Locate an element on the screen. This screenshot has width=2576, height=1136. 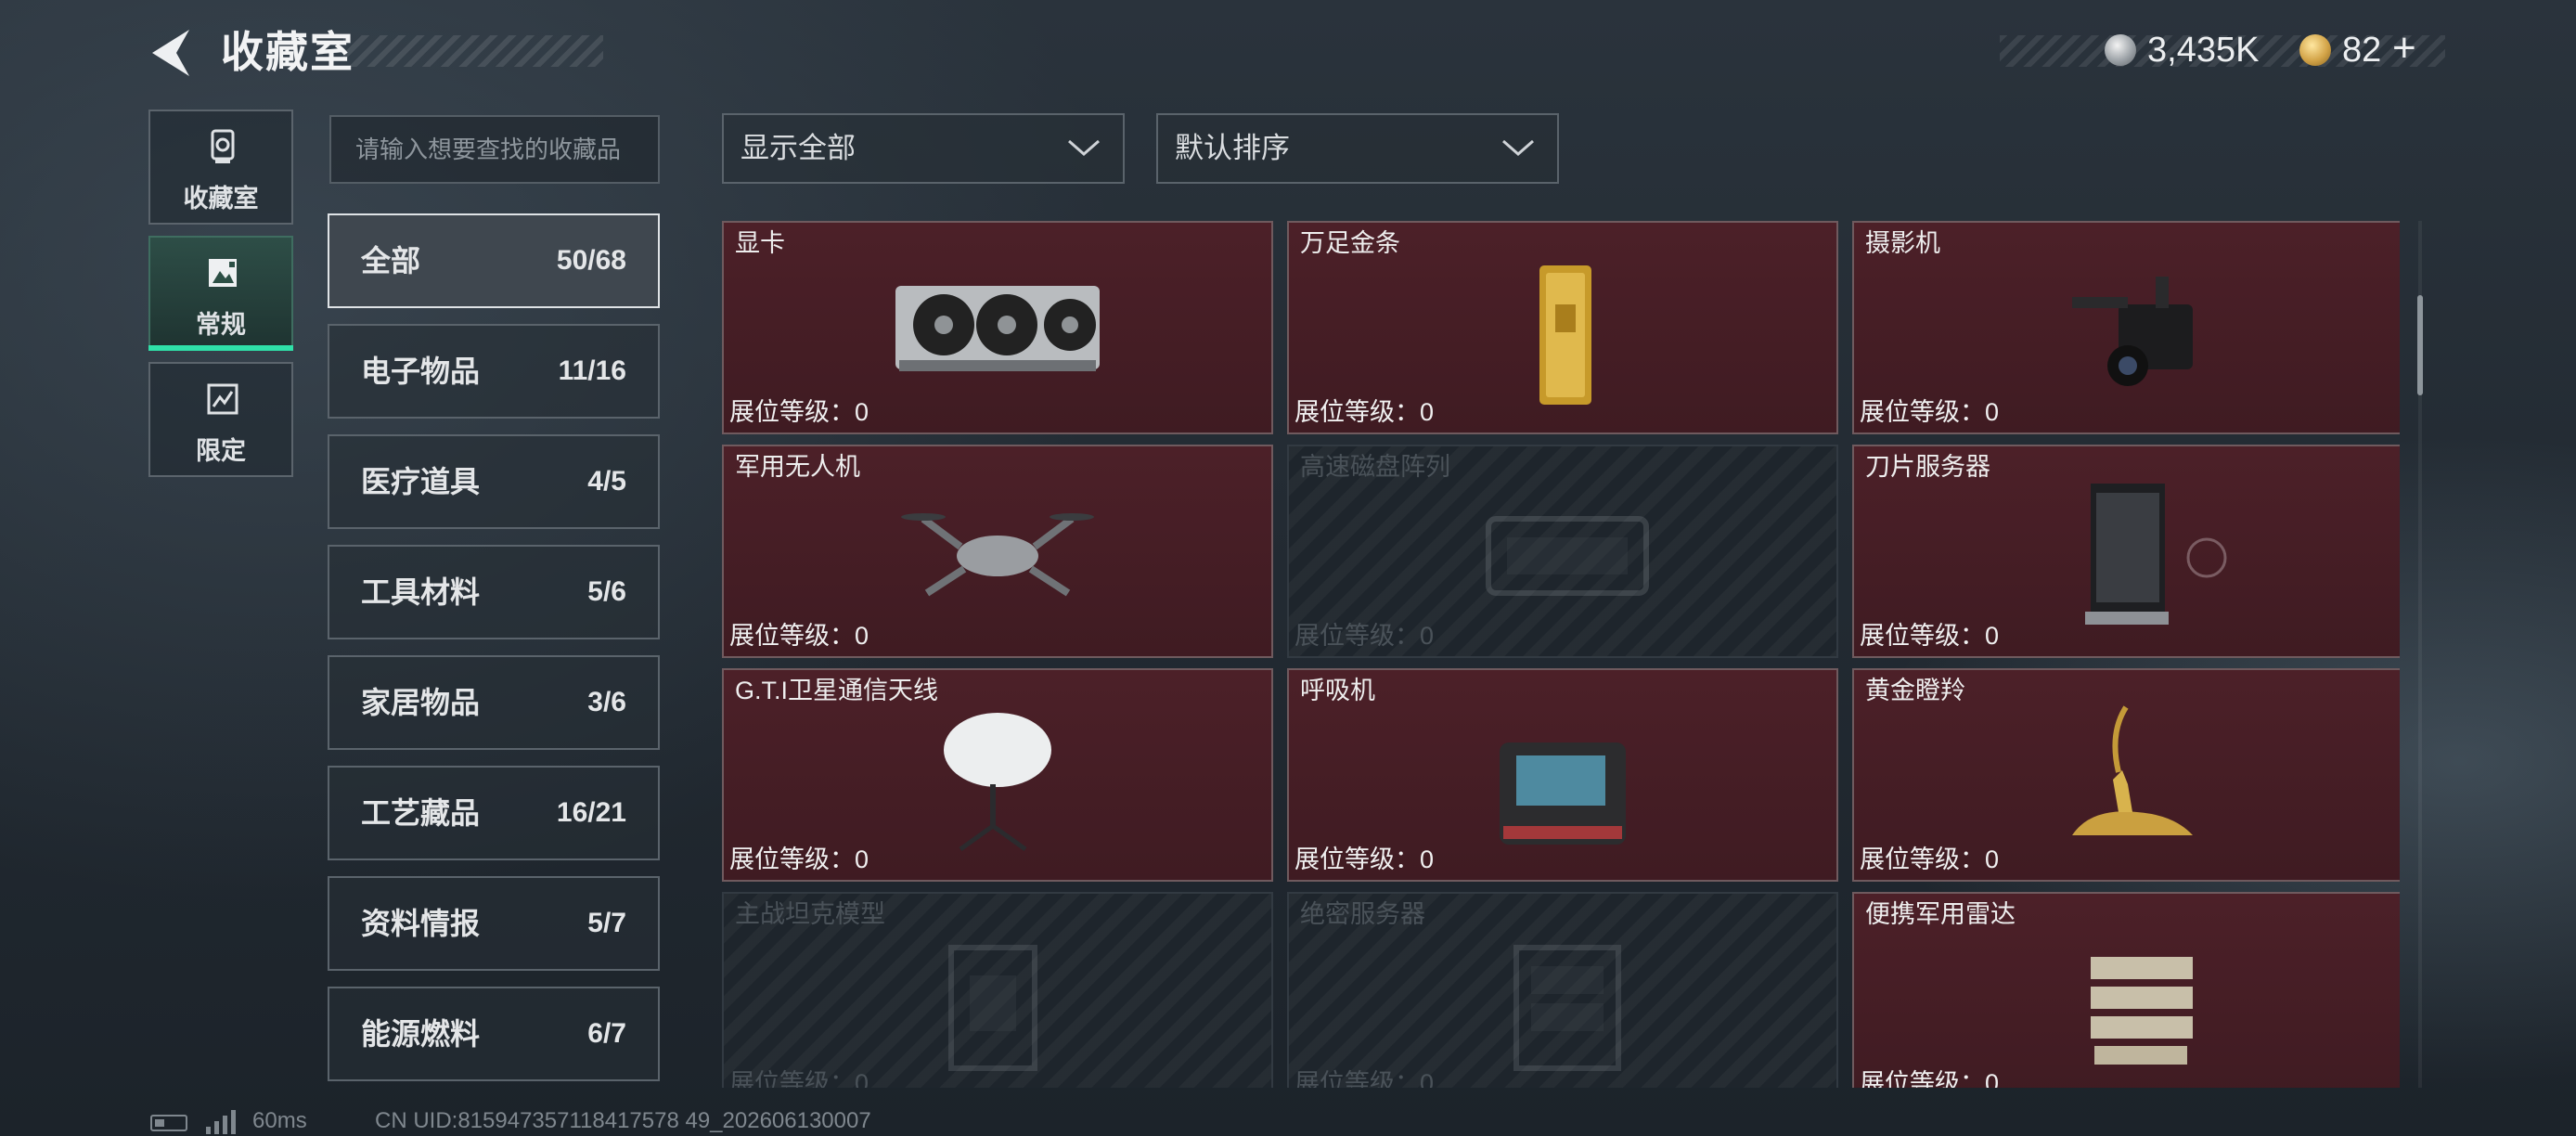
search-input: 请输入想要查找的收藏品 is located at coordinates (495, 149).